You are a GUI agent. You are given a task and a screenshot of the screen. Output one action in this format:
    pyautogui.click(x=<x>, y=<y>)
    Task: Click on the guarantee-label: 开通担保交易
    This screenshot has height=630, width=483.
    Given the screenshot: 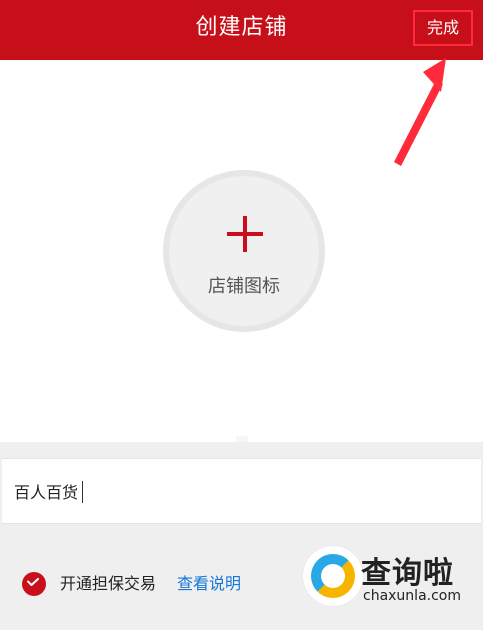 What is the action you would take?
    pyautogui.click(x=108, y=583)
    